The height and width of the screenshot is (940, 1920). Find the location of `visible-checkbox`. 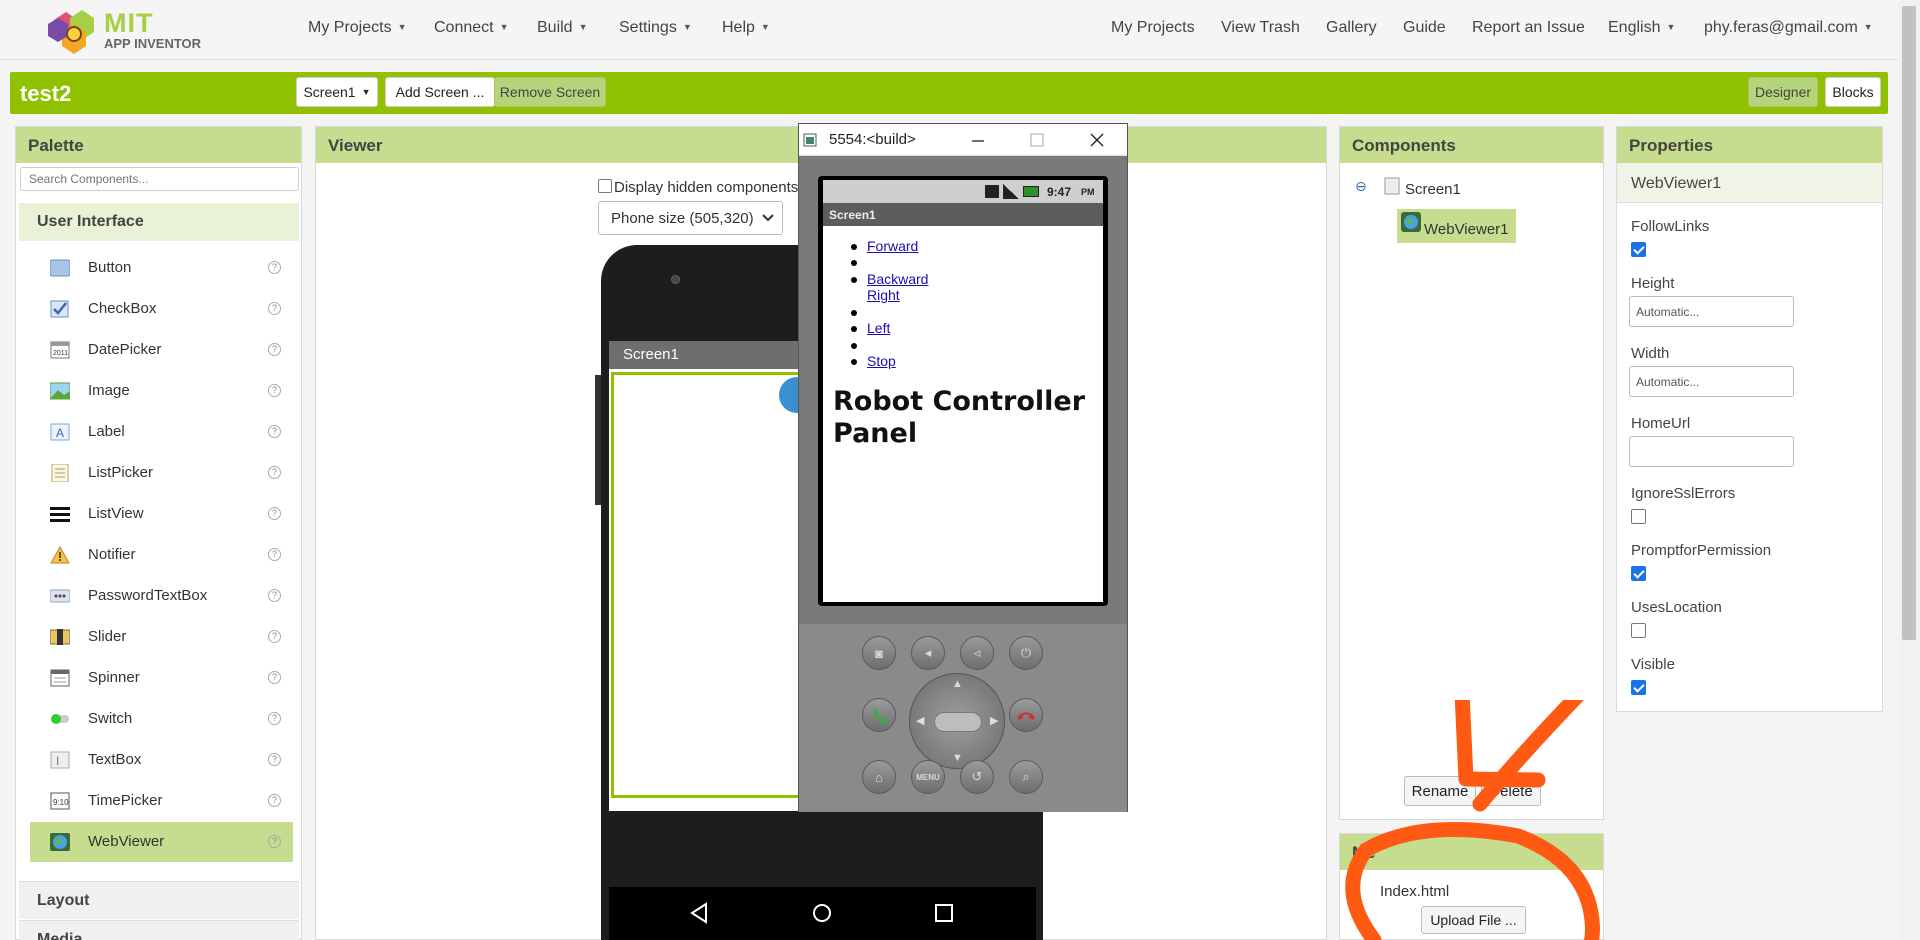

visible-checkbox is located at coordinates (1638, 687).